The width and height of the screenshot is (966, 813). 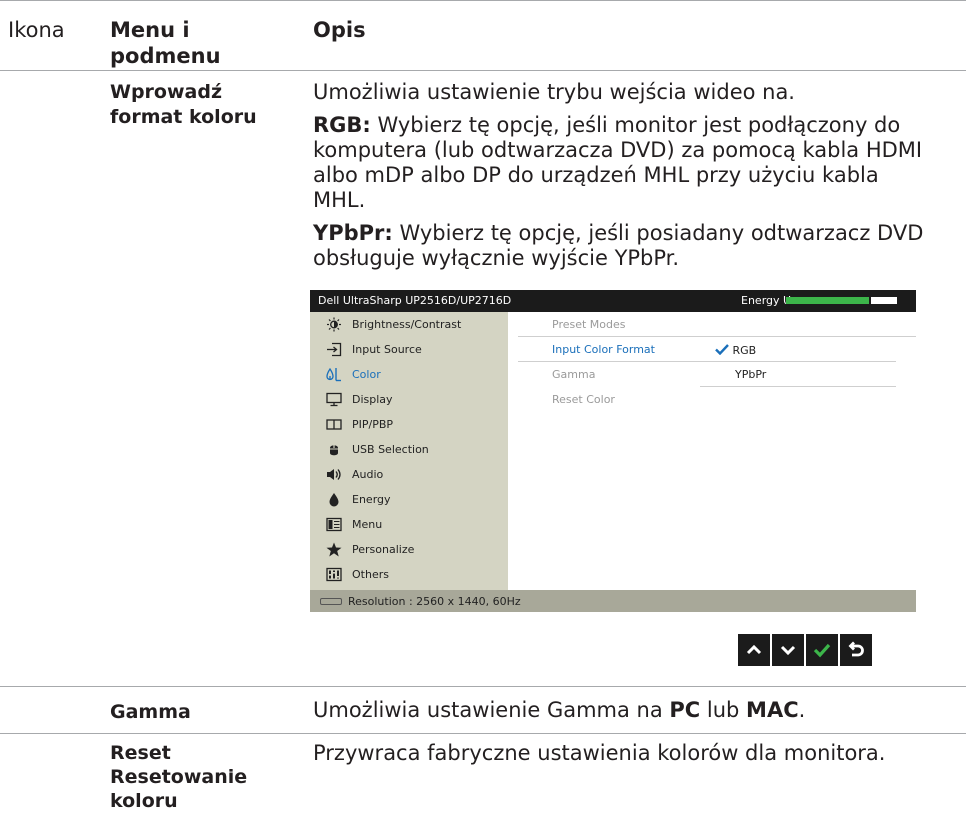 I want to click on value-ypbpr-option: YPbPr, so click(x=750, y=374).